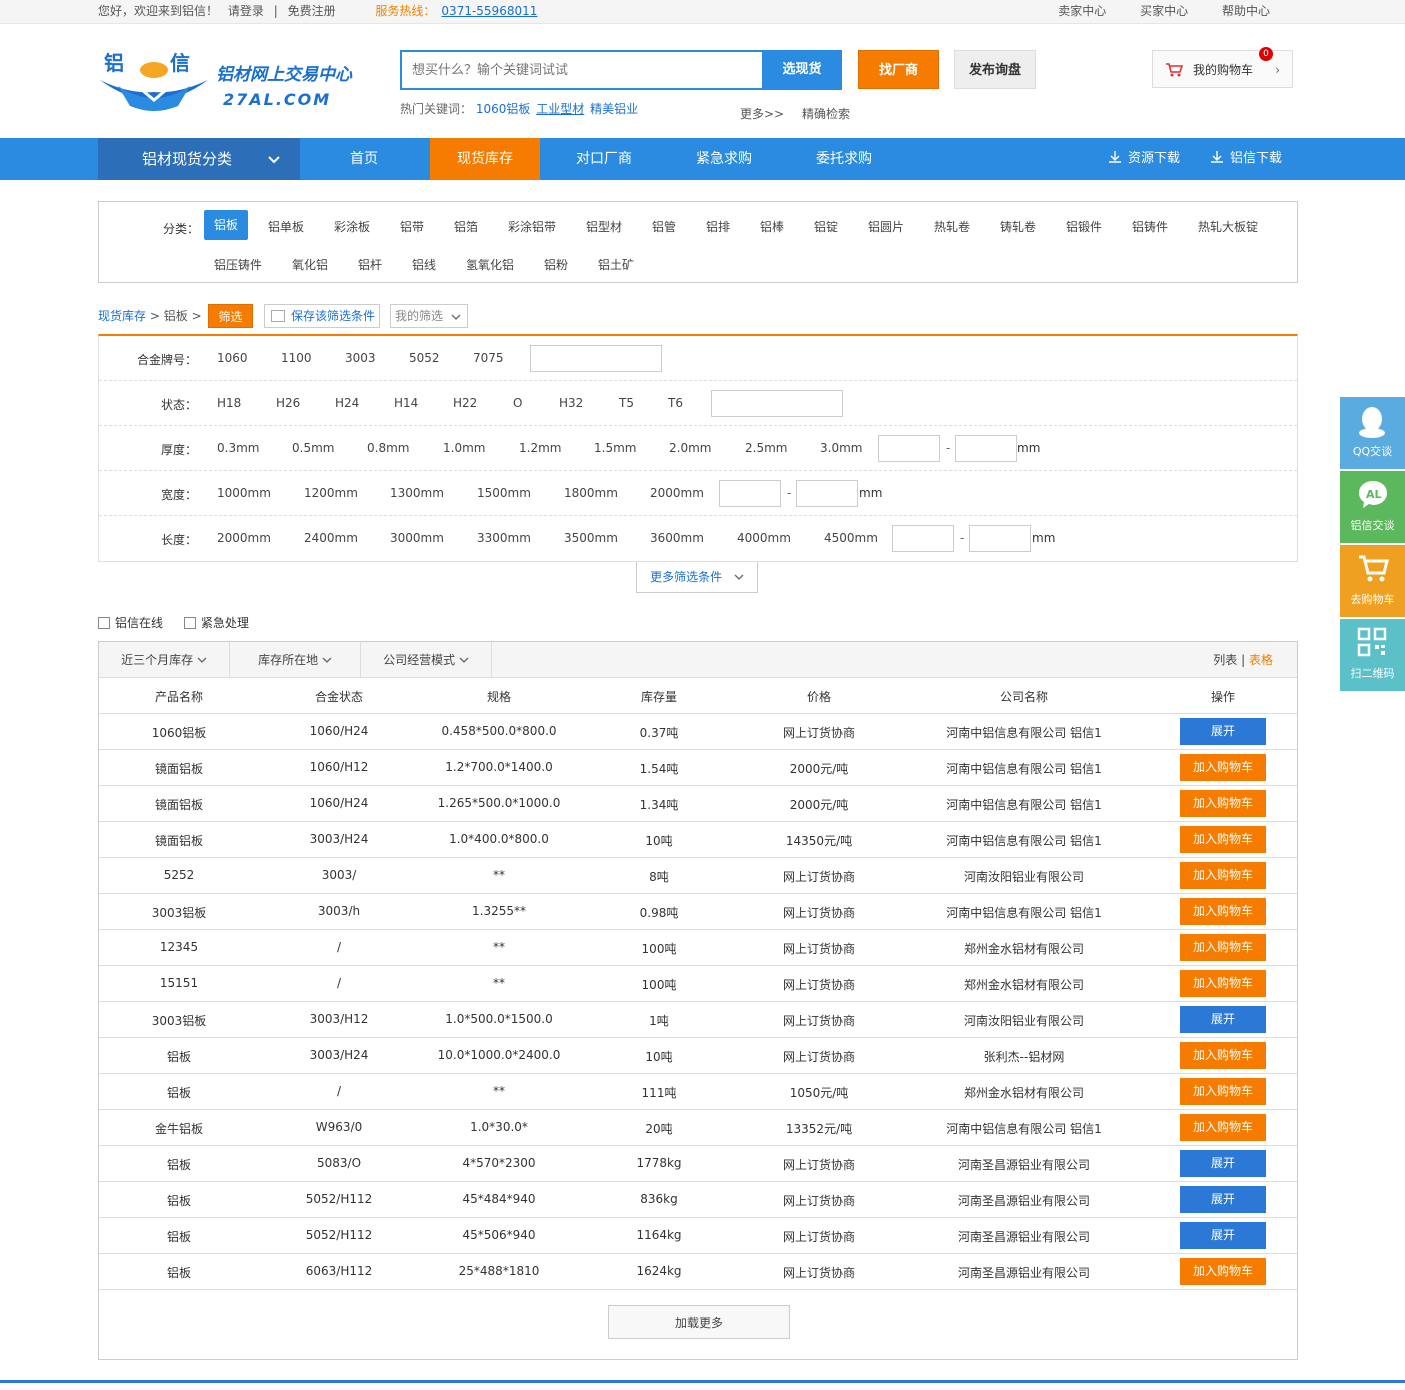 The width and height of the screenshot is (1405, 1390). I want to click on filter-option: 3.0mm, so click(841, 448).